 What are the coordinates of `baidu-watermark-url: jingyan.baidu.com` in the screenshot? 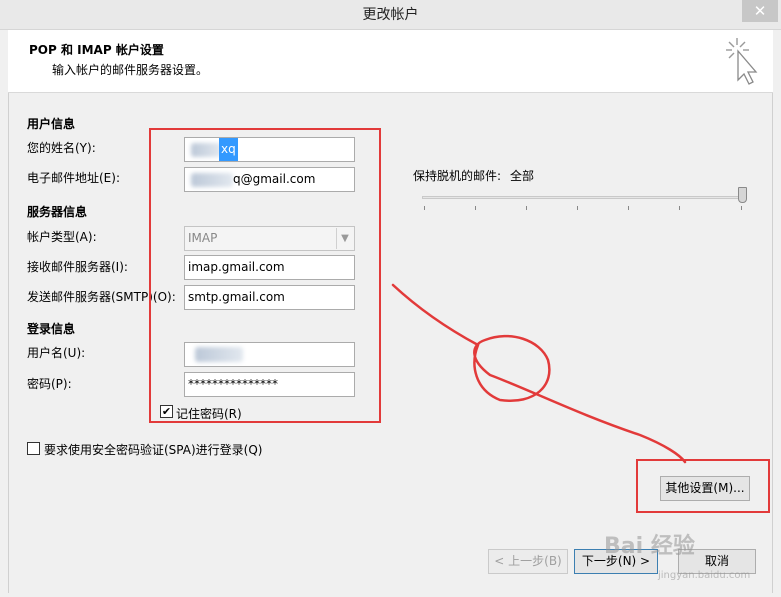 It's located at (704, 575).